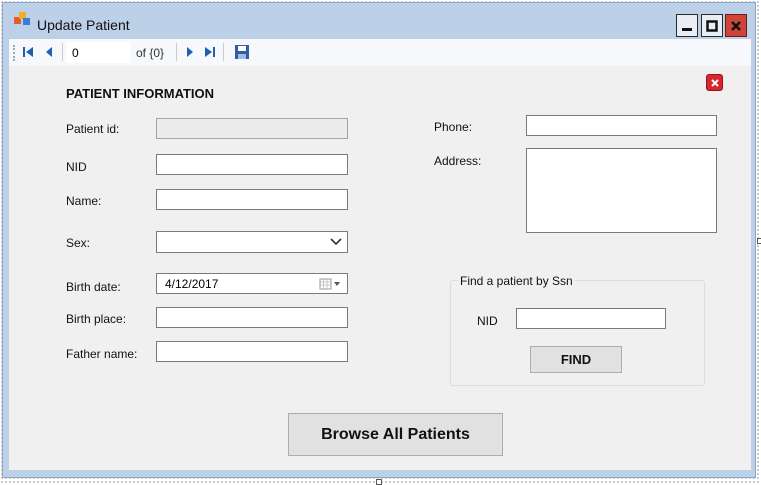  I want to click on minimize-icon, so click(687, 29).